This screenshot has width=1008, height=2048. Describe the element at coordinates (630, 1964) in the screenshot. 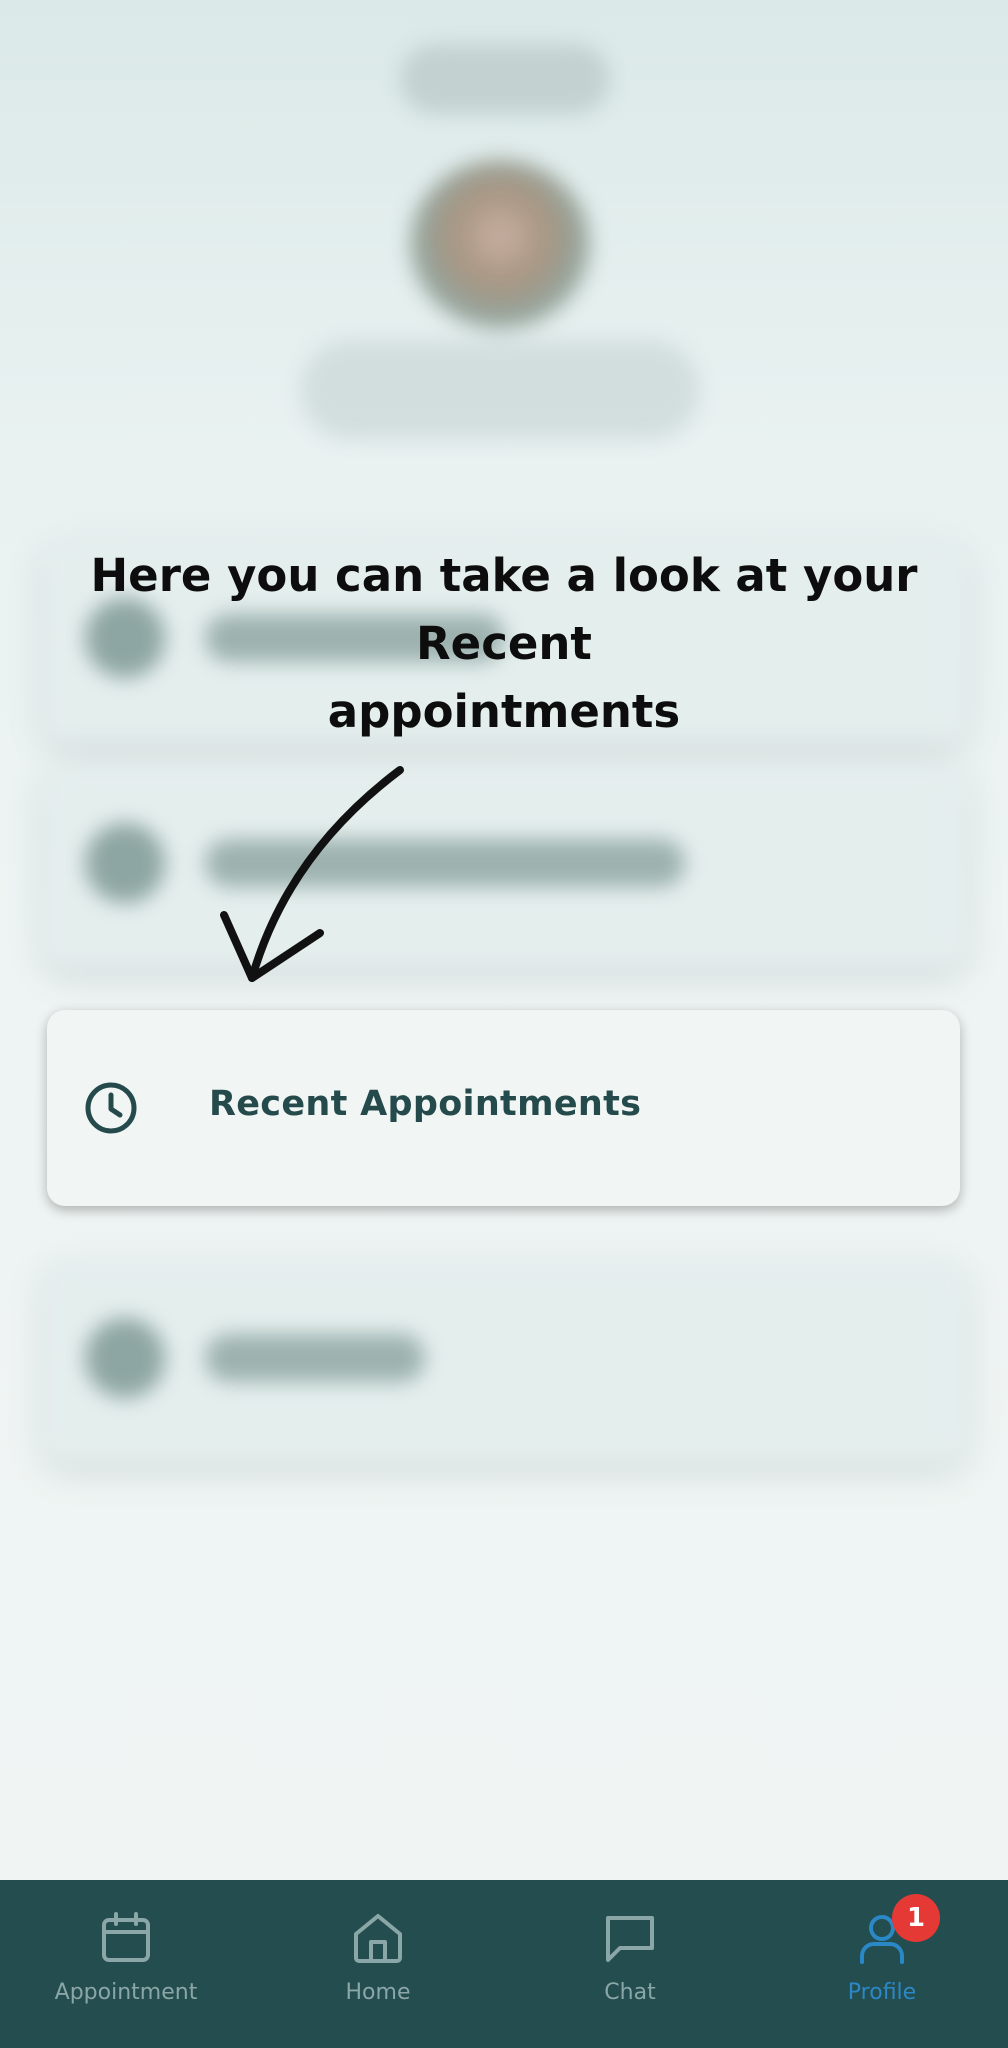

I see `nav-chat: Chat` at that location.